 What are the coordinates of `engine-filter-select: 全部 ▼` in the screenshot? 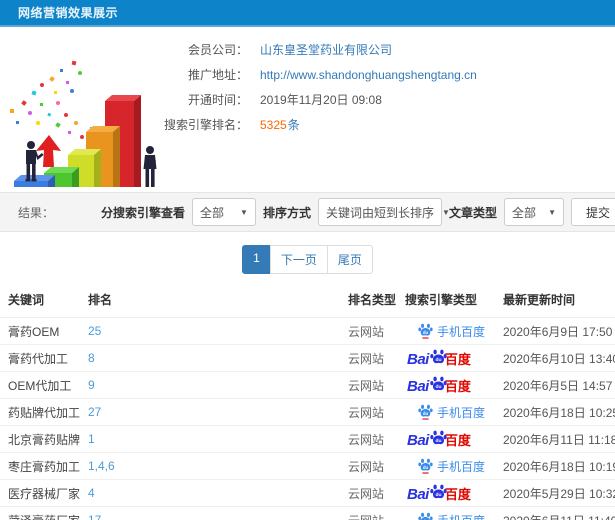 It's located at (223, 212).